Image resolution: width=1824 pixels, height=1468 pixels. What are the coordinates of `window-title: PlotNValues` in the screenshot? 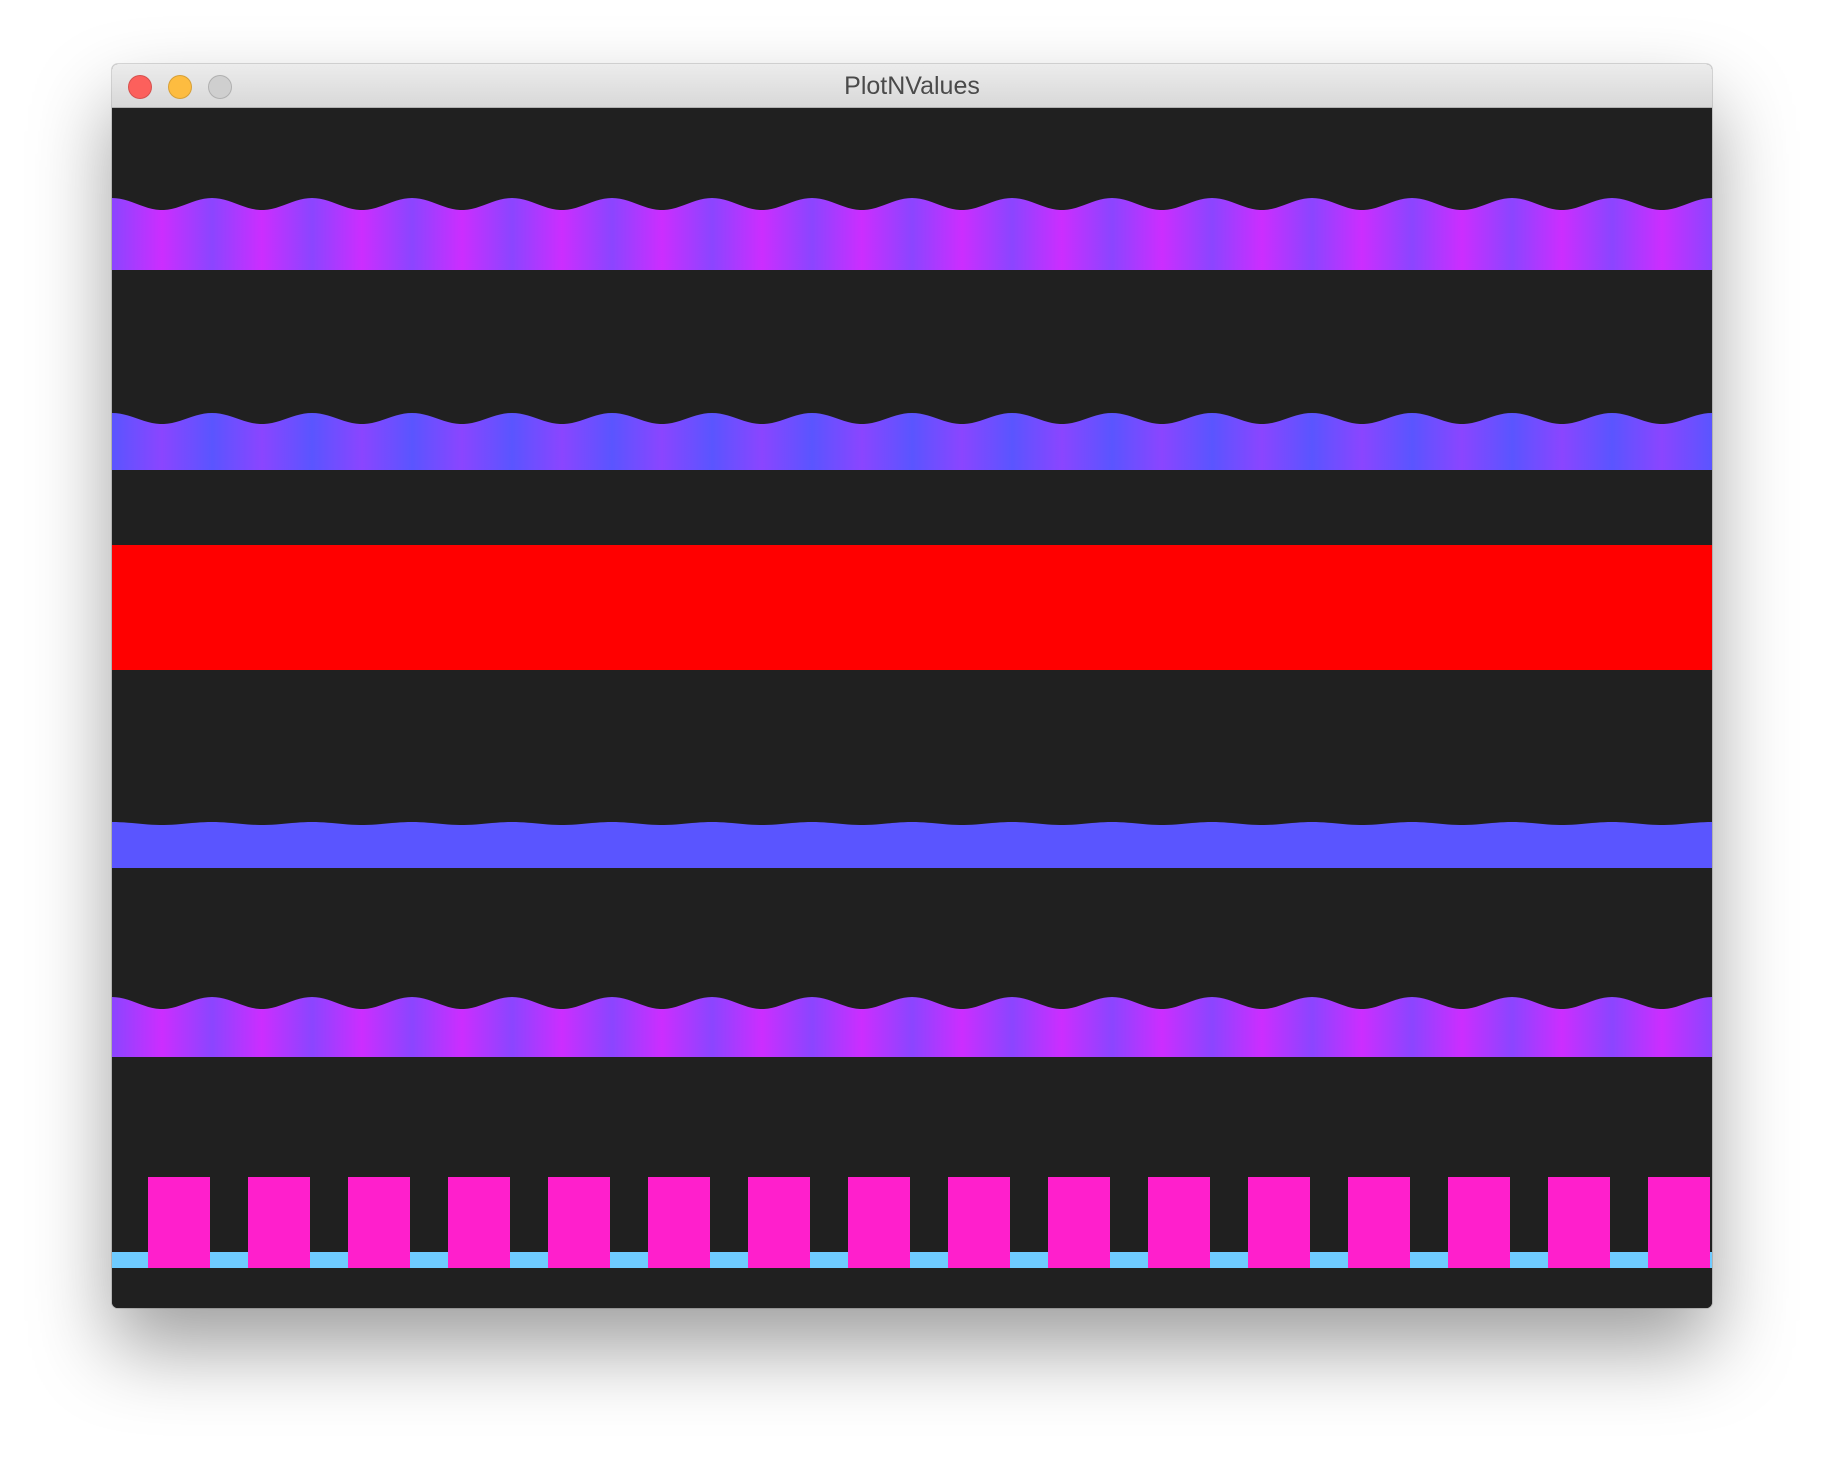 It's located at (912, 86).